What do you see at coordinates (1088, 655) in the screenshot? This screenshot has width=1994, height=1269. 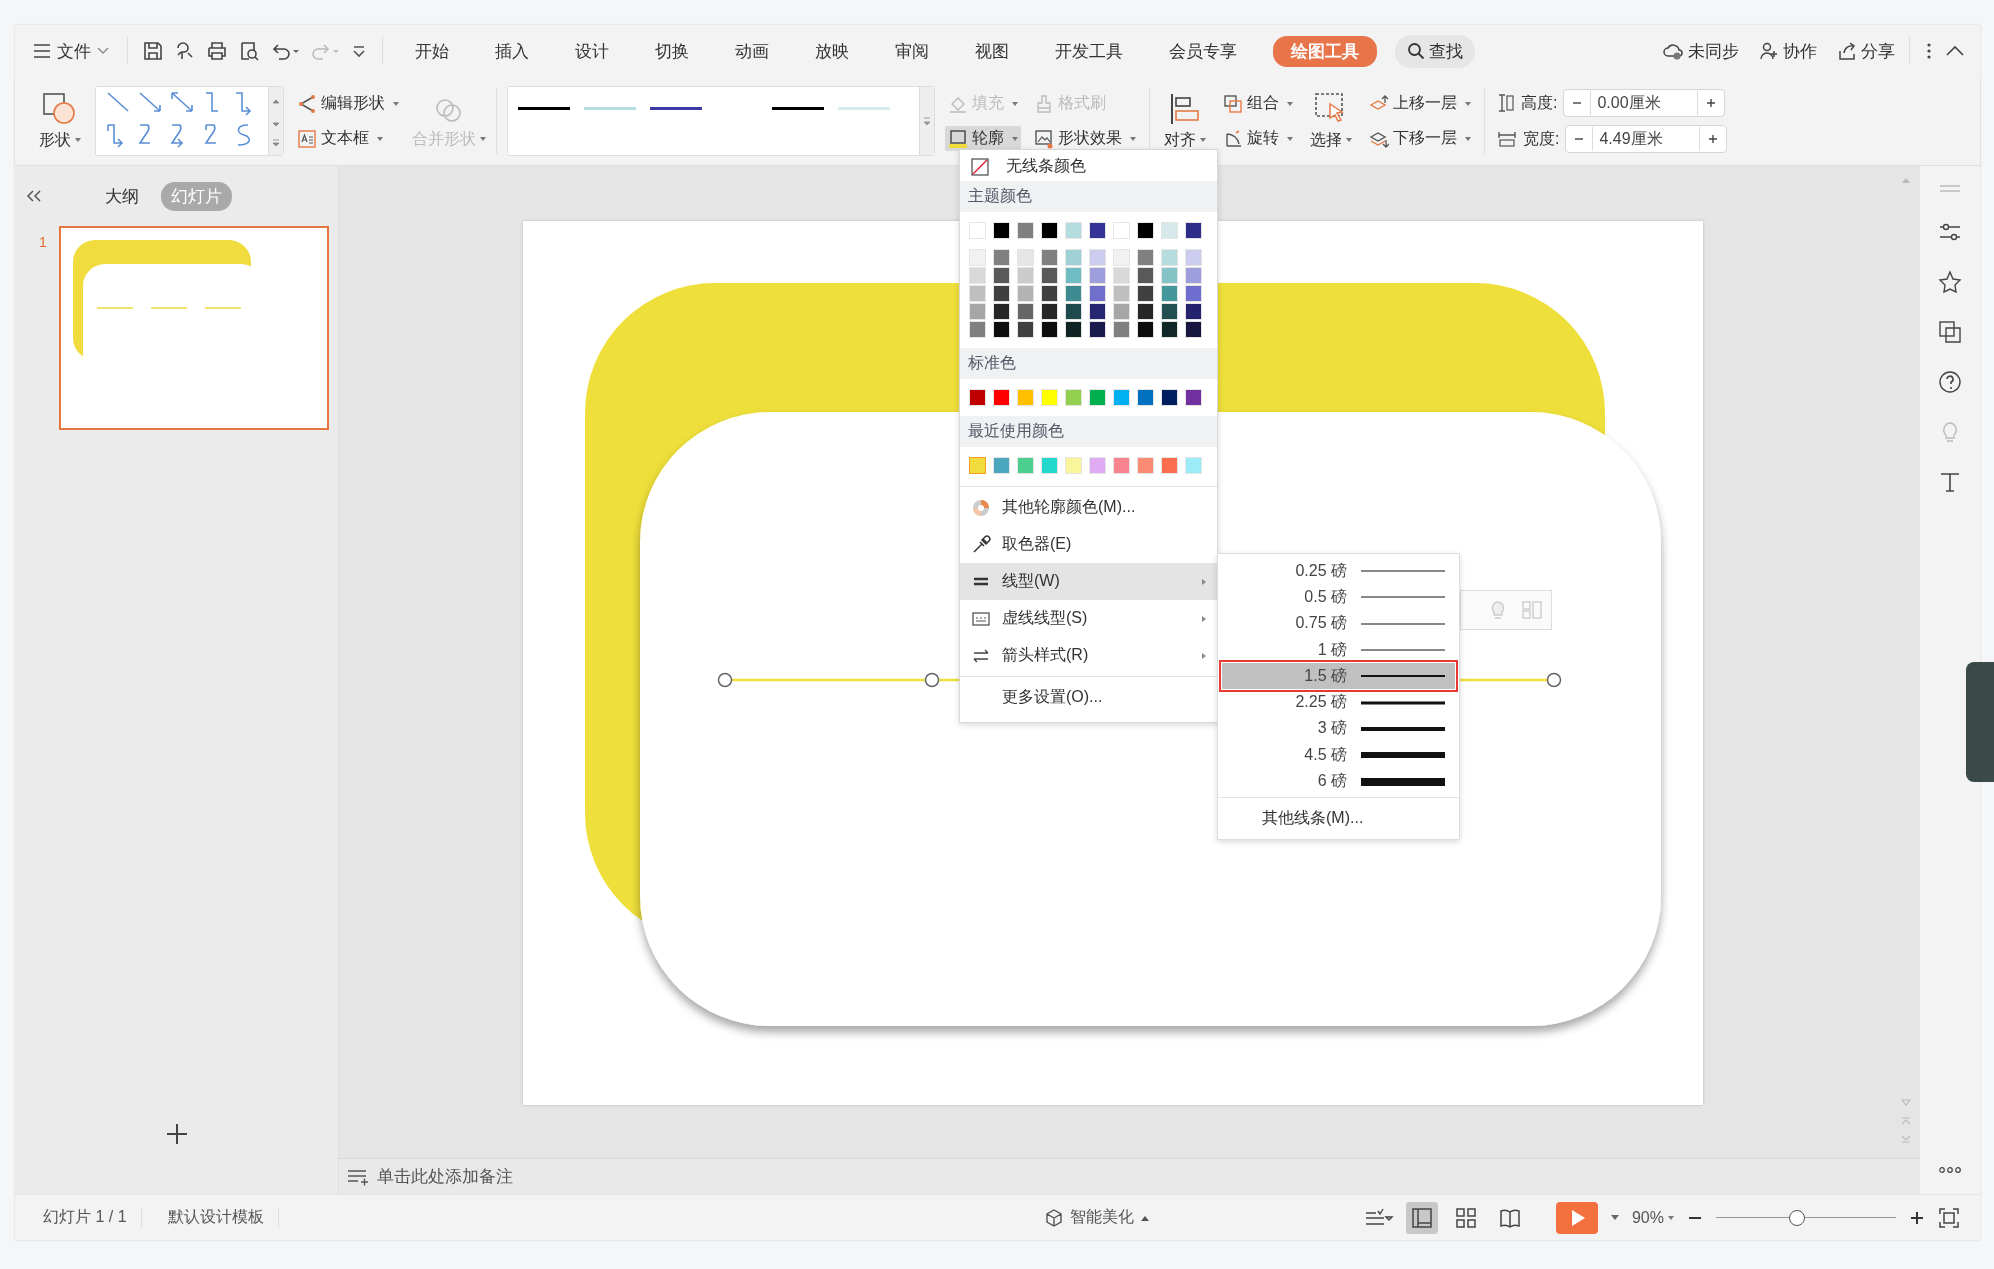 I see `menu-item: 箭头样式(R)` at bounding box center [1088, 655].